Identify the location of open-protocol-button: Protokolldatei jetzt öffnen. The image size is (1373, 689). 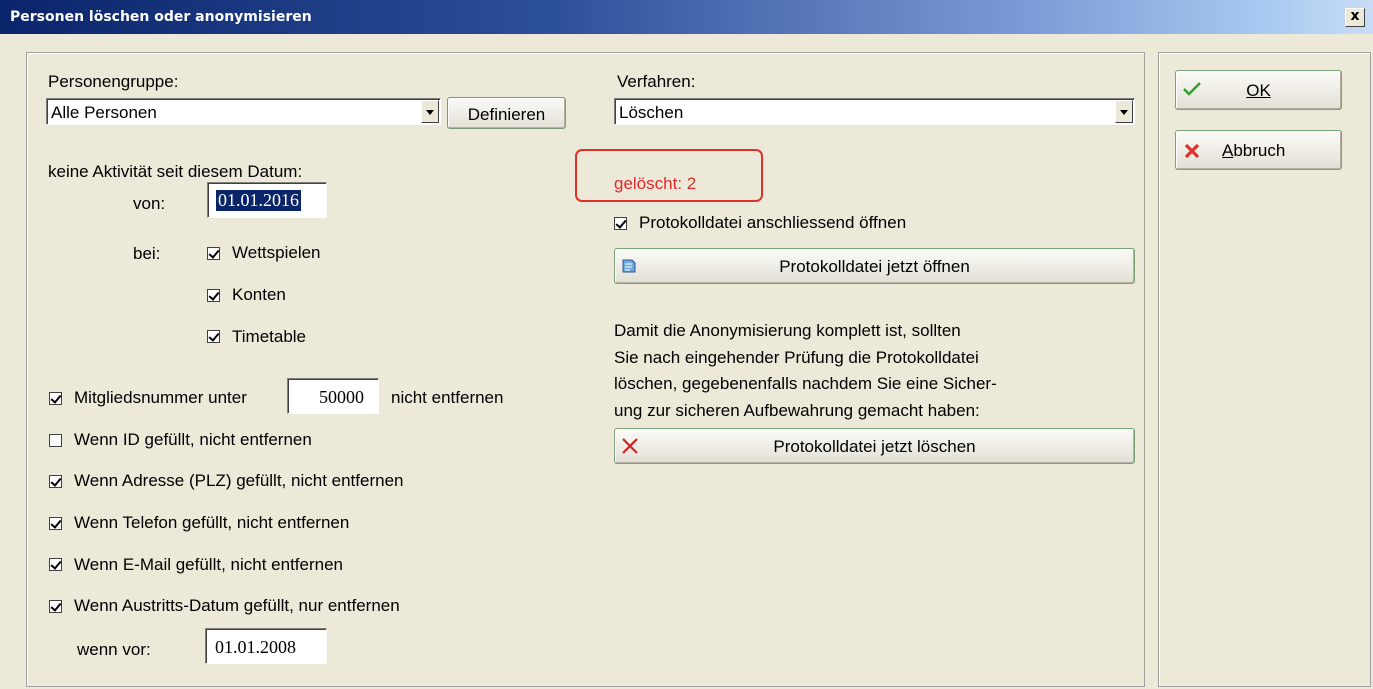
(874, 266).